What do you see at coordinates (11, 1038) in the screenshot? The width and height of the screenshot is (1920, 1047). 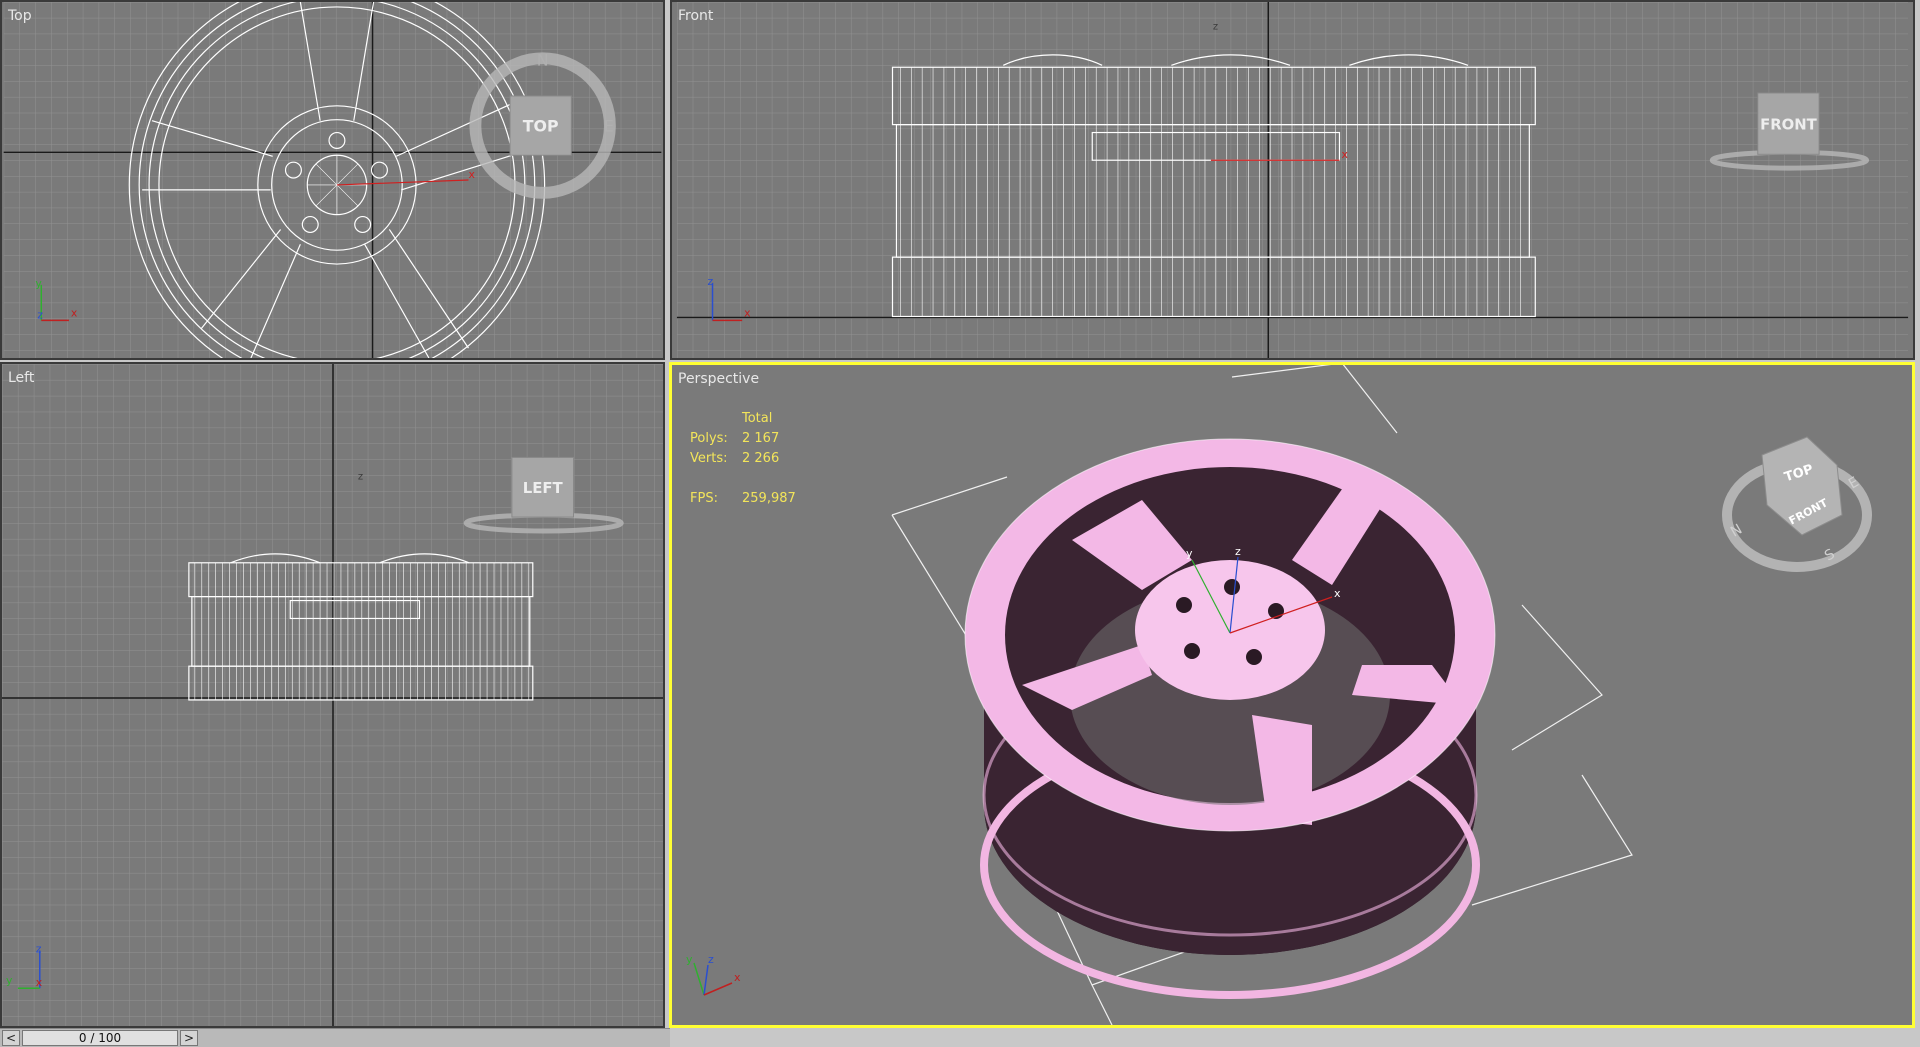 I see `previous-frame-button: <` at bounding box center [11, 1038].